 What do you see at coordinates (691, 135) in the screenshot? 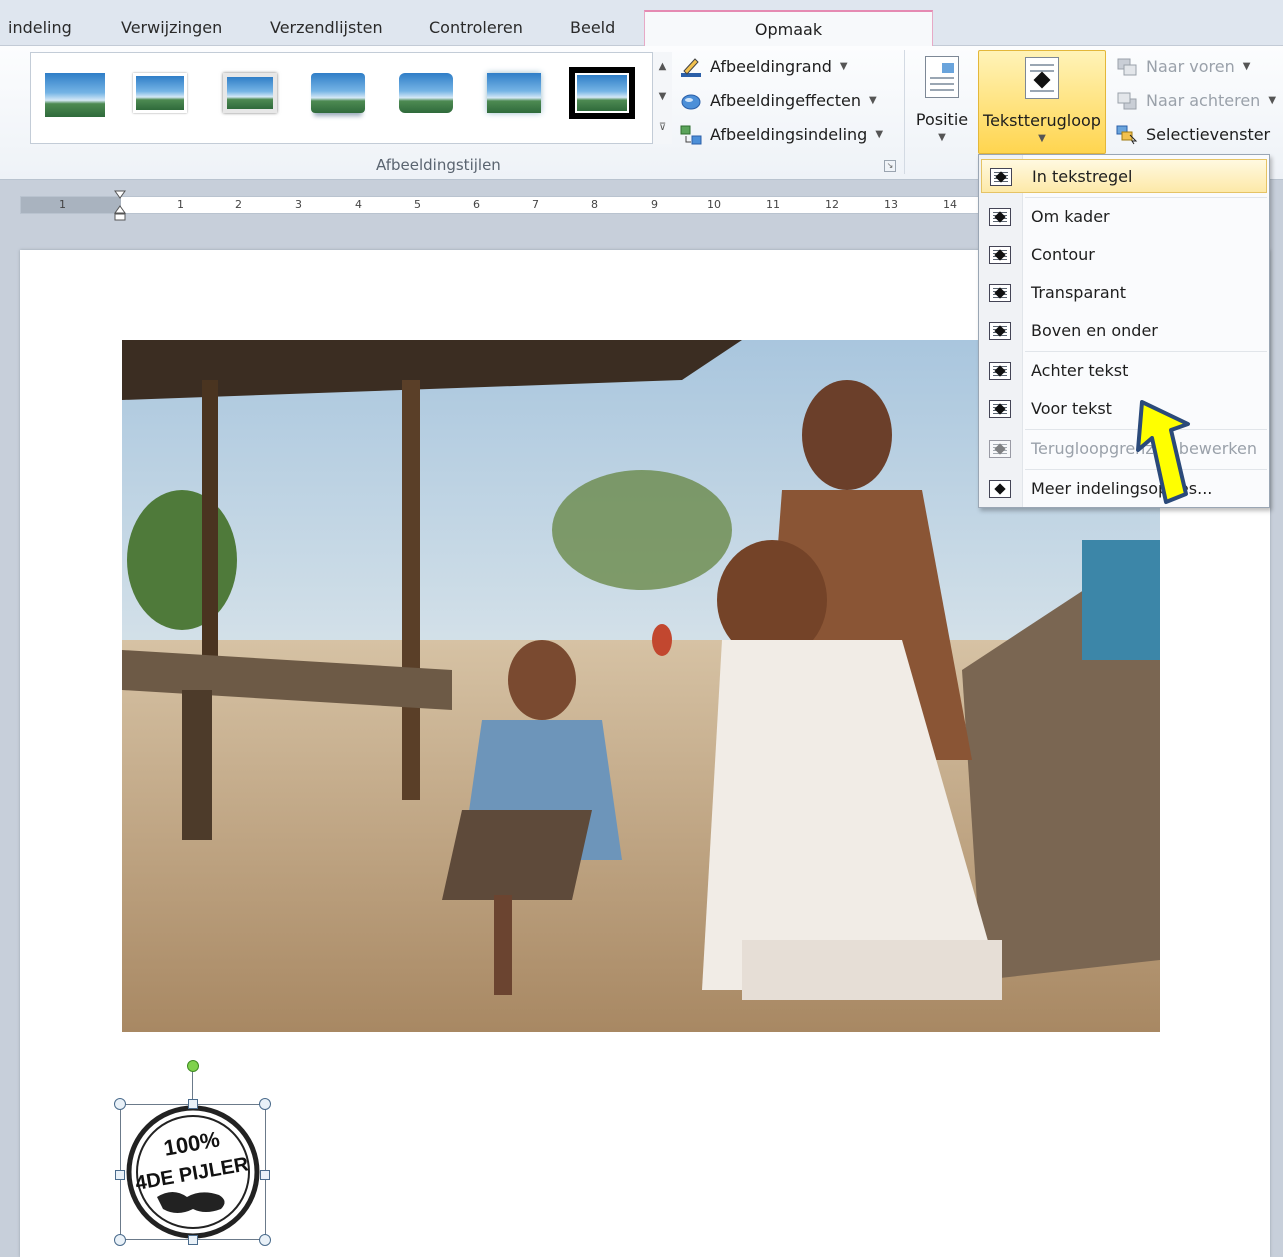
I see `picture-layout-icon` at bounding box center [691, 135].